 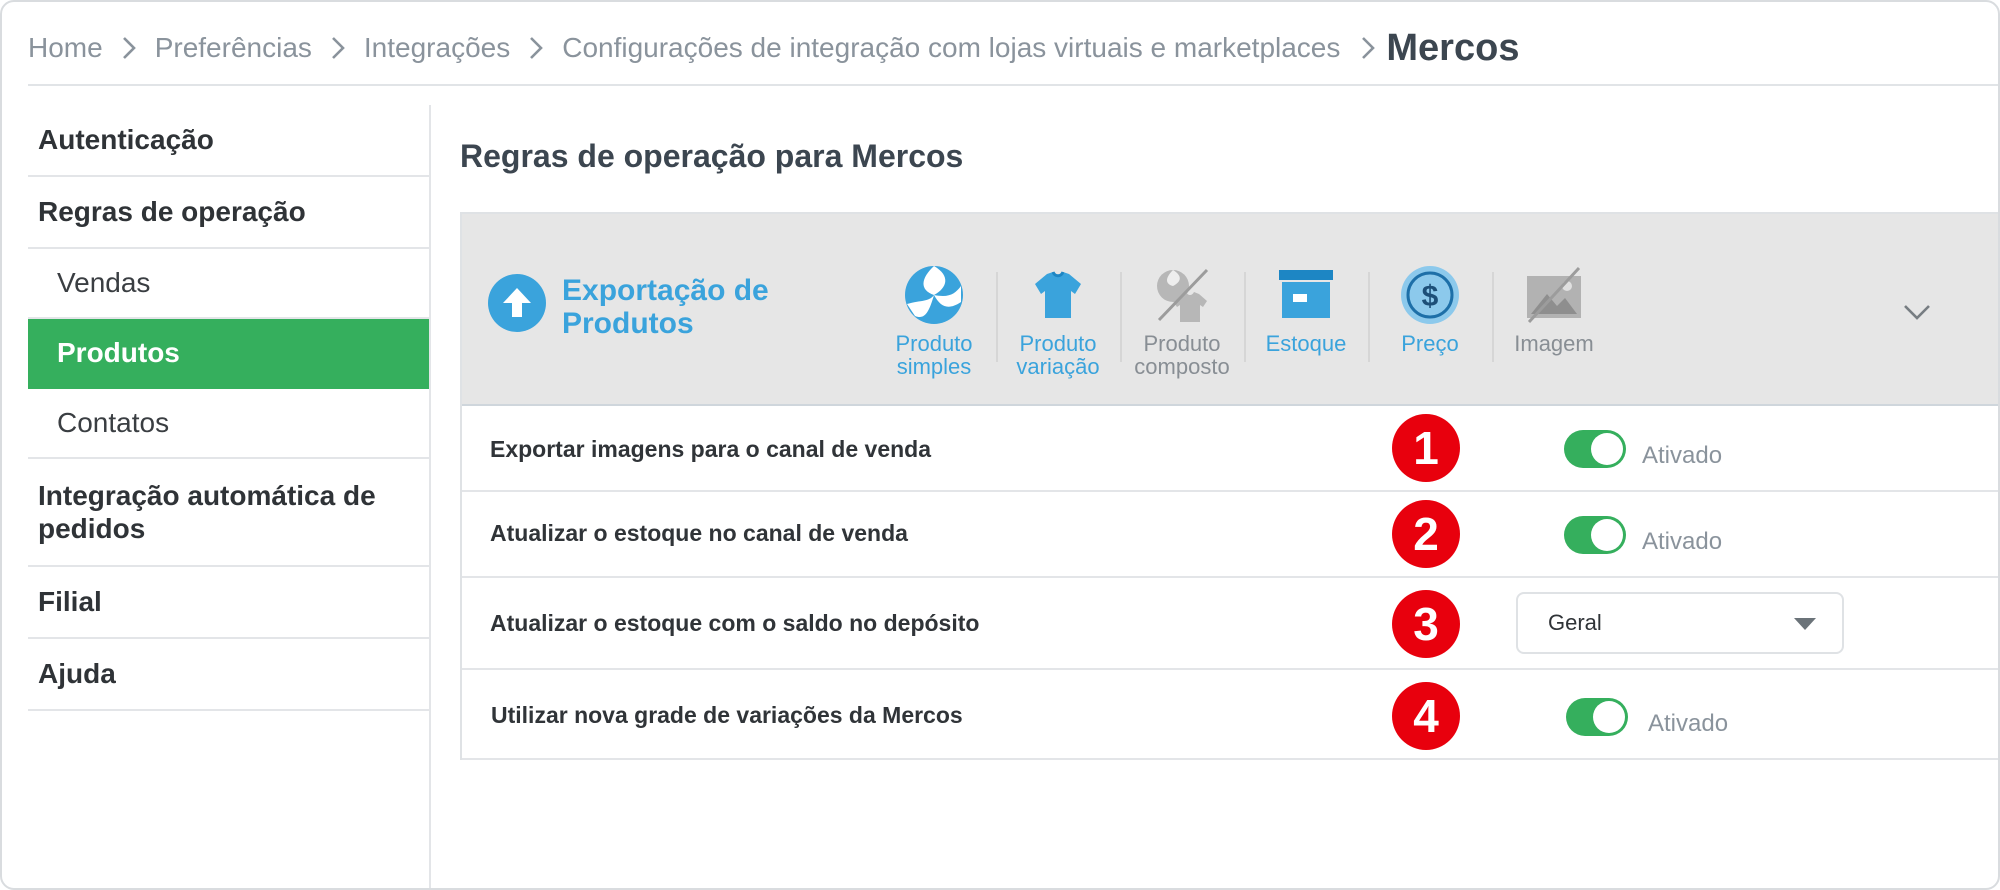 I want to click on breadcrumb-integracoes: Integrações, so click(x=437, y=48).